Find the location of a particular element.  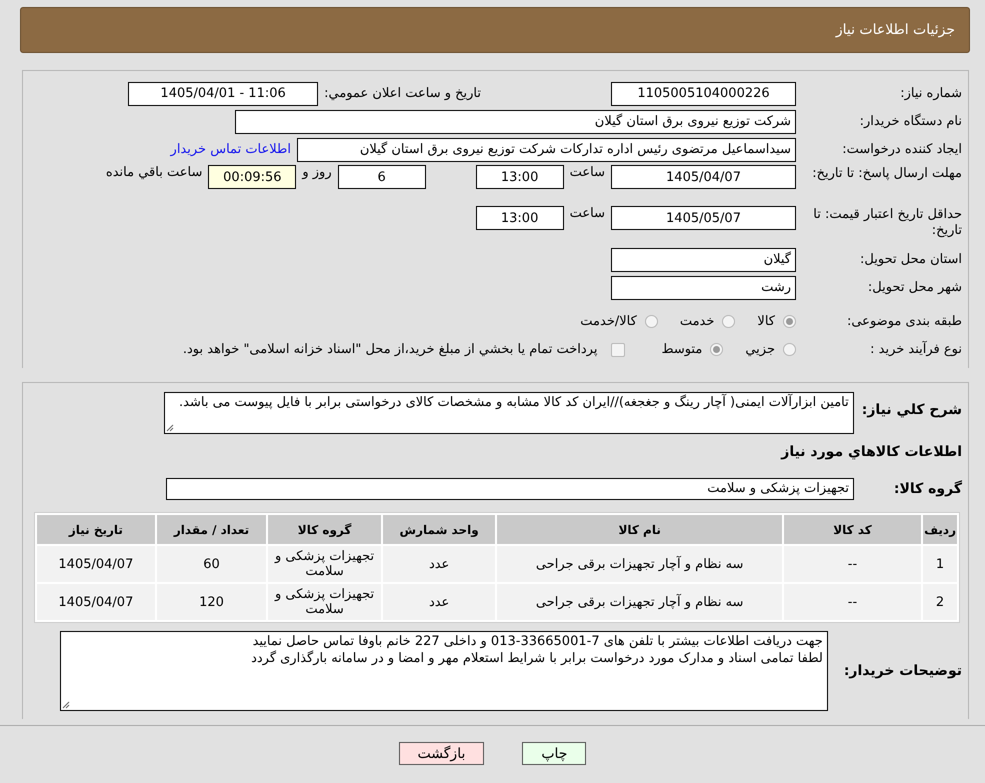

text-field: 1405/04/07 is located at coordinates (703, 177).